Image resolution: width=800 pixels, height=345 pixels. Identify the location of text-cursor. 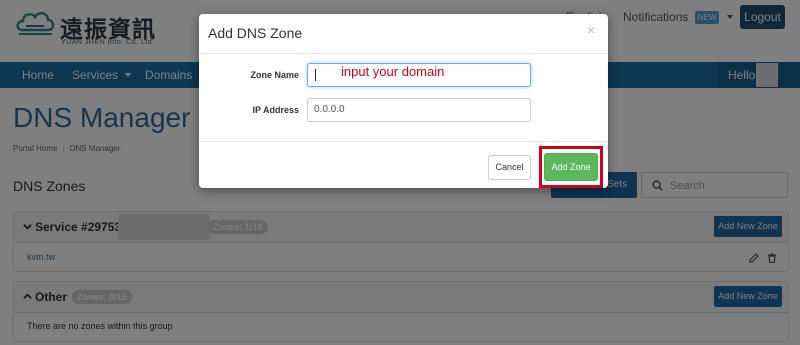
(315, 75).